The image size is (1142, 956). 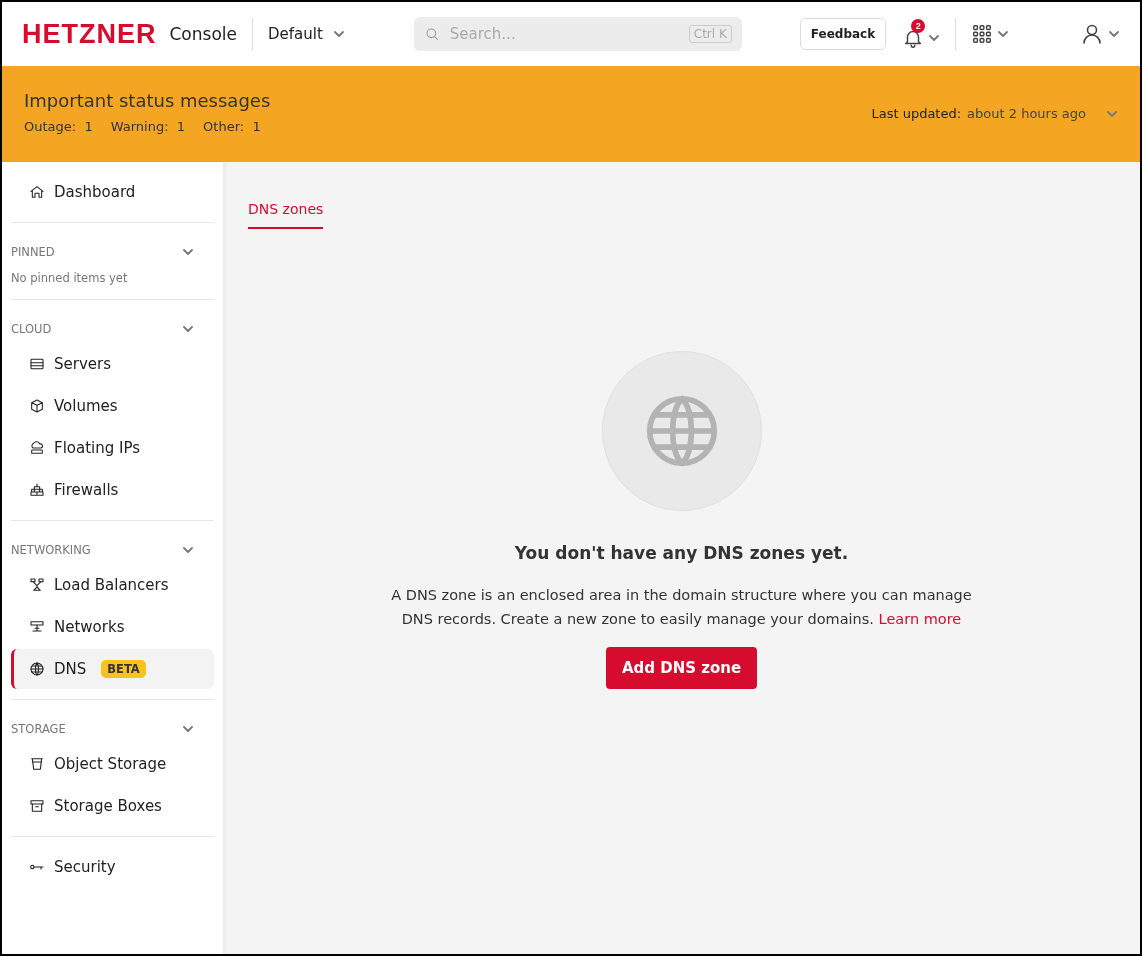 What do you see at coordinates (97, 448) in the screenshot?
I see `item-label: Floating IPs` at bounding box center [97, 448].